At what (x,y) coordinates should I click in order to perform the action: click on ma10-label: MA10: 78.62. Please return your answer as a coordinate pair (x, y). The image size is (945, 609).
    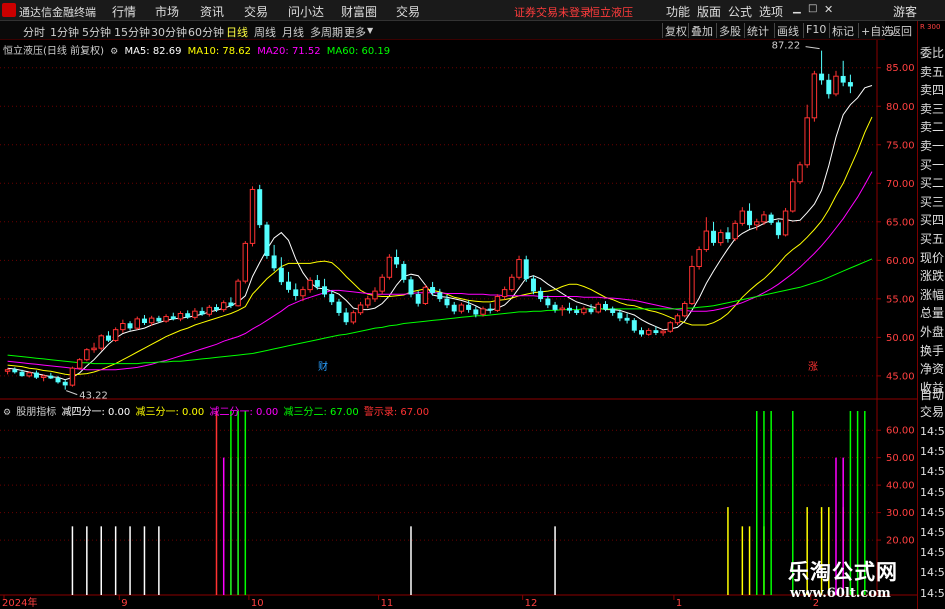
    Looking at the image, I should click on (219, 51).